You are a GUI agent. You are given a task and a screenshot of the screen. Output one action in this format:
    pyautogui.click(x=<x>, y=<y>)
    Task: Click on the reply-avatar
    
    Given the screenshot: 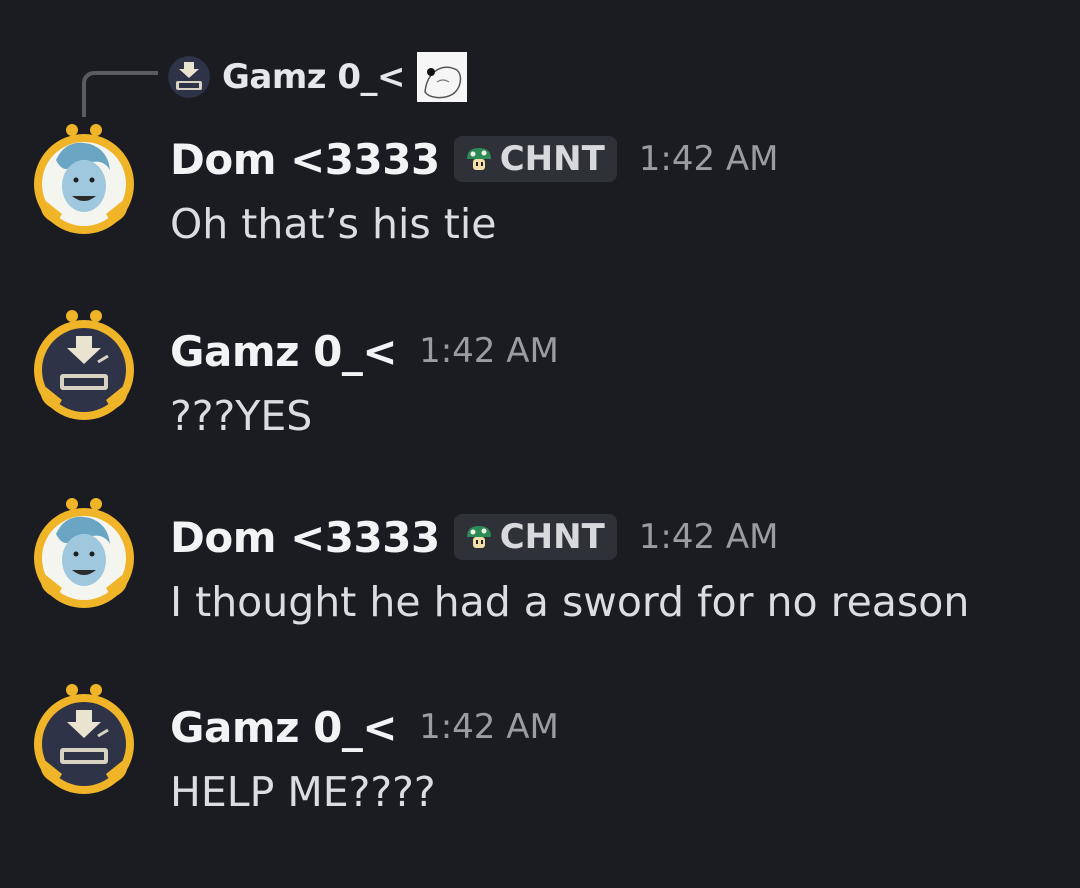 What is the action you would take?
    pyautogui.click(x=189, y=77)
    